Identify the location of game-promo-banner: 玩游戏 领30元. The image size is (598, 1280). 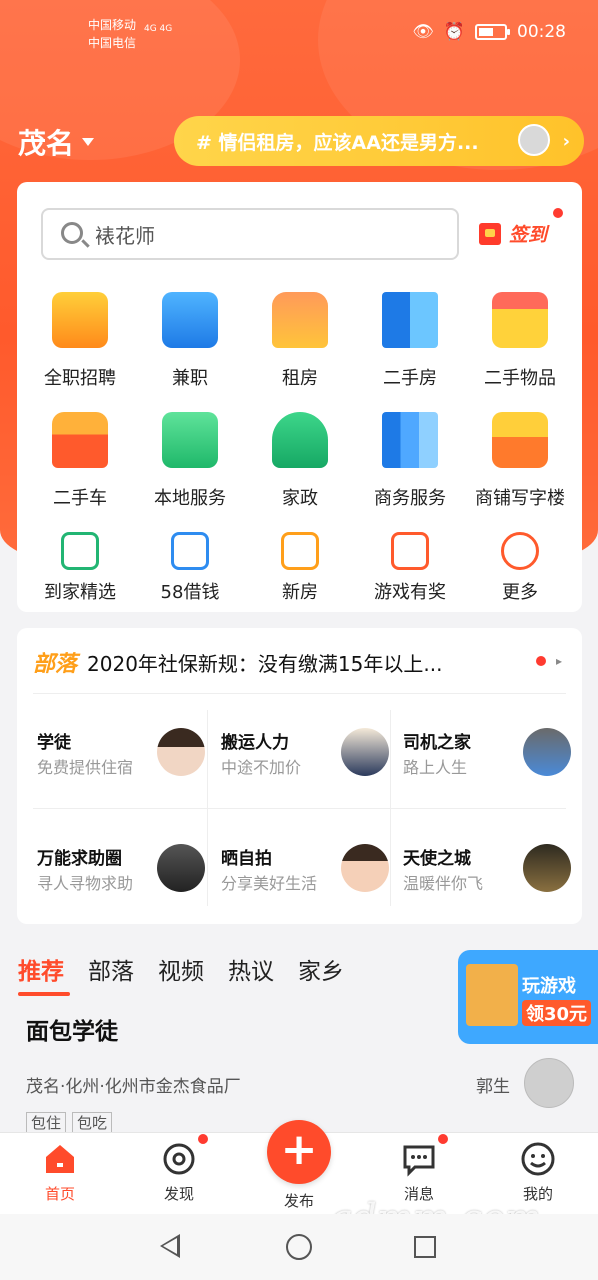
(528, 997).